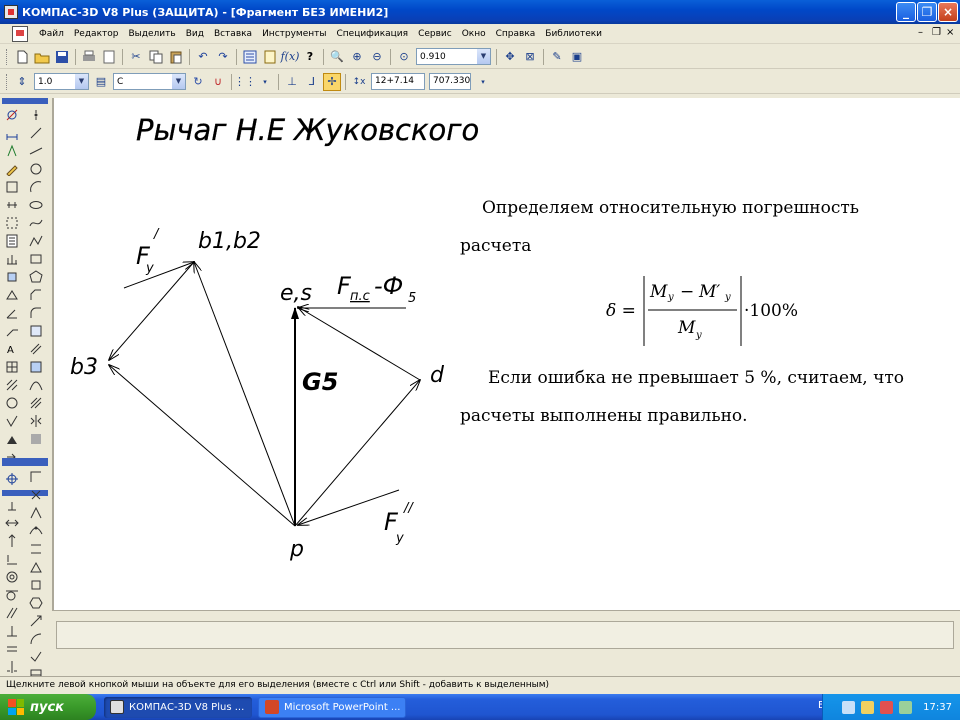 The width and height of the screenshot is (960, 720). Describe the element at coordinates (36, 205) in the screenshot. I see `ellipse-icon` at that location.